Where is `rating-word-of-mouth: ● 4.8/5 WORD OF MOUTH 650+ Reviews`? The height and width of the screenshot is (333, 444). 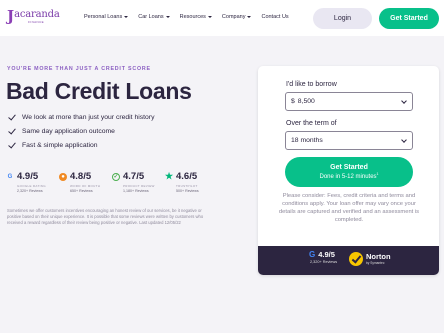 rating-word-of-mouth: ● 4.8/5 WORD OF MOUTH 650+ Reviews is located at coordinates (84, 182).